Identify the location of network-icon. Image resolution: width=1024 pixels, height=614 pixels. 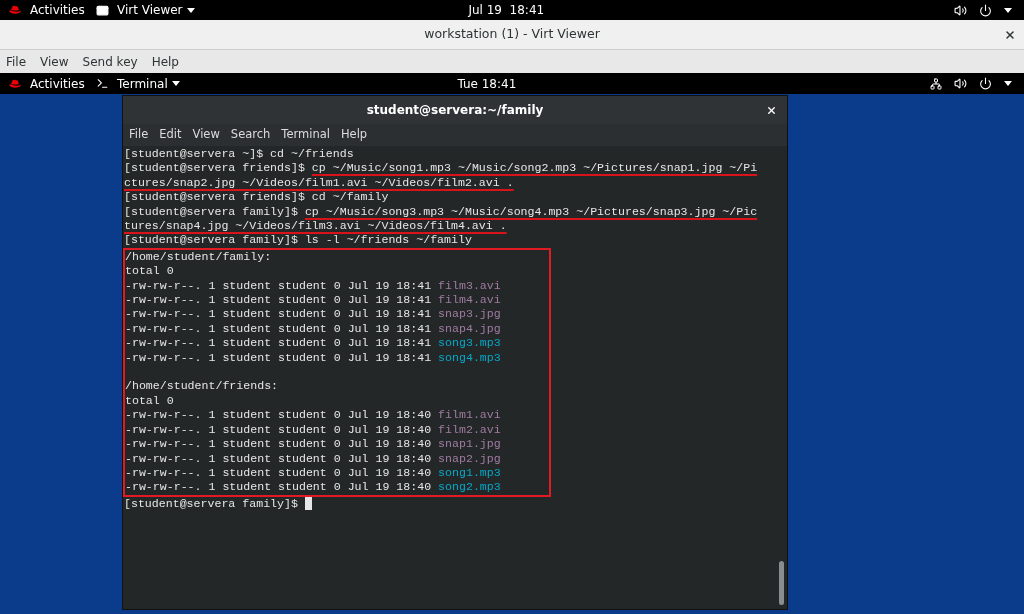
(936, 83).